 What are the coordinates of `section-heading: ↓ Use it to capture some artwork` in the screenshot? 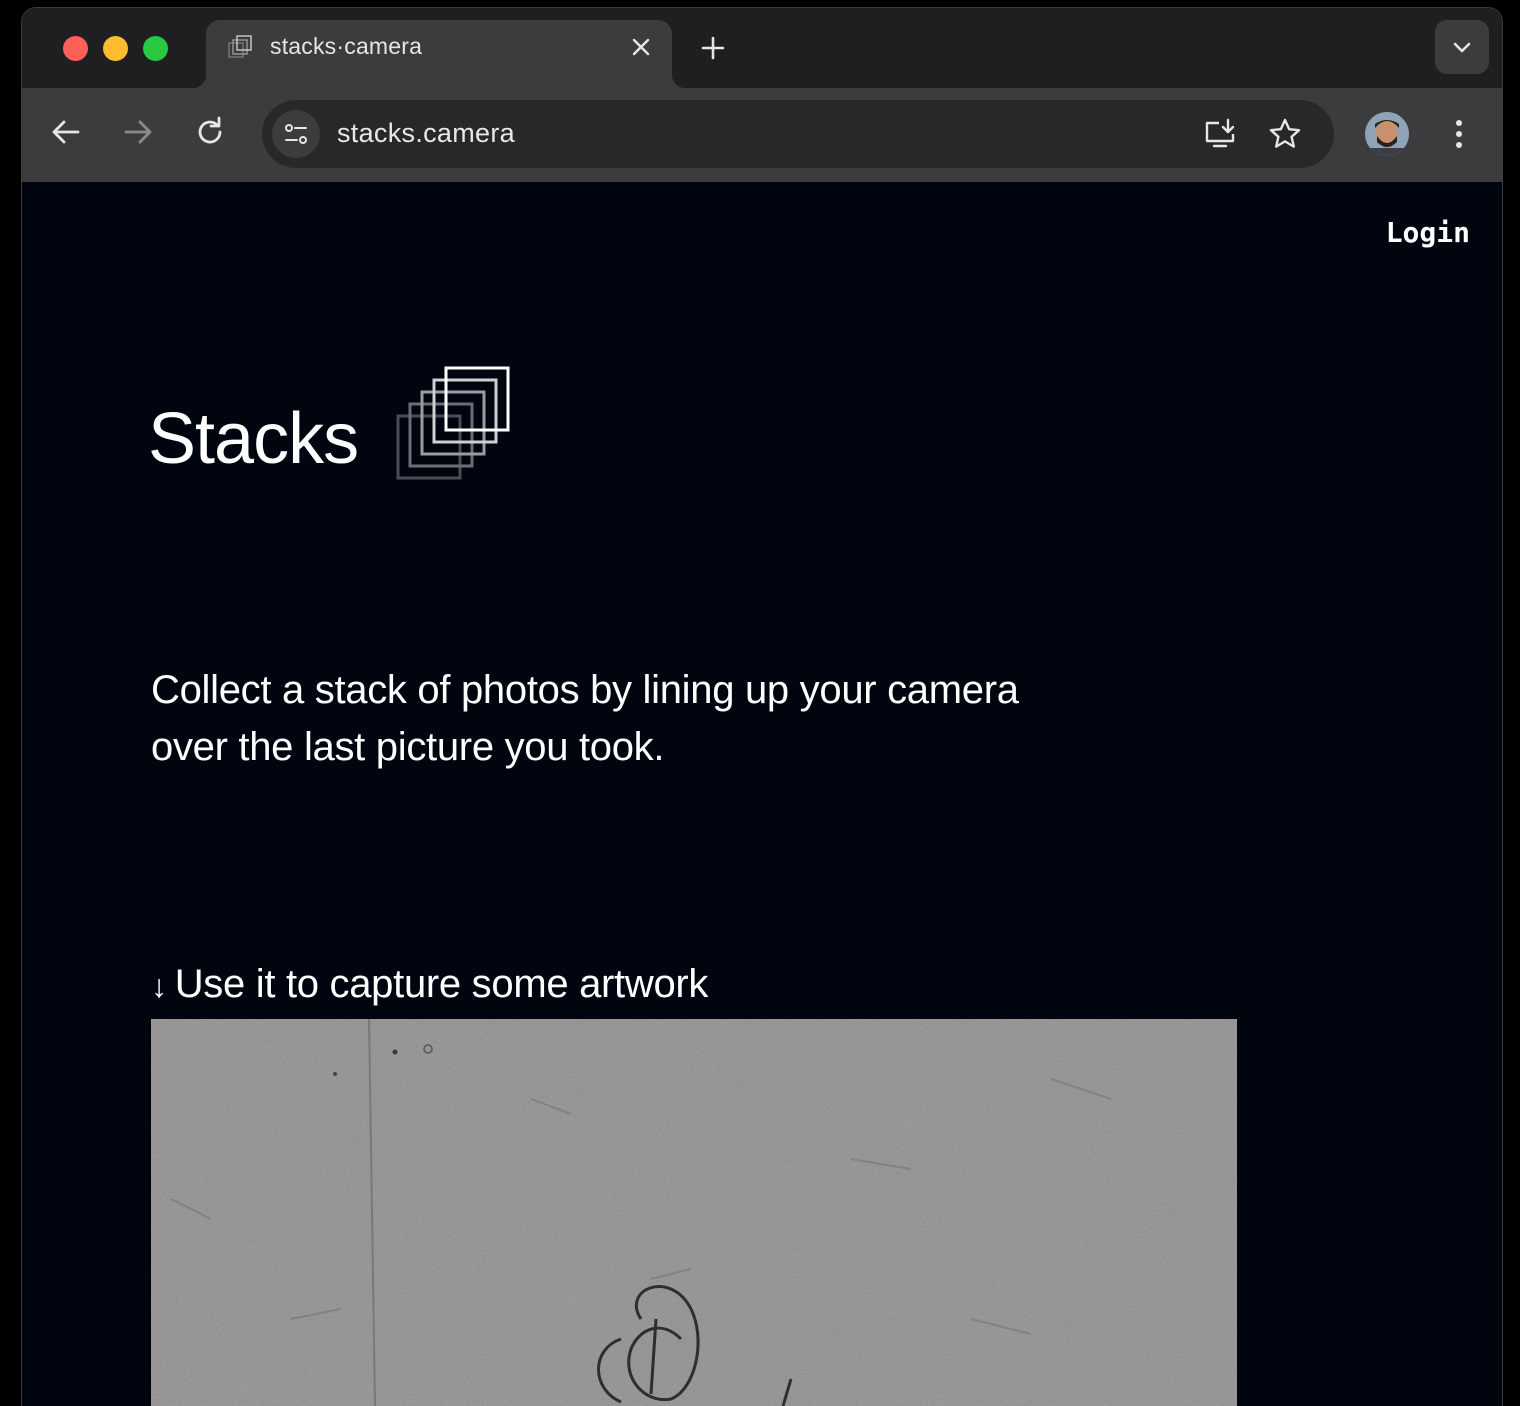 It's located at (429, 984).